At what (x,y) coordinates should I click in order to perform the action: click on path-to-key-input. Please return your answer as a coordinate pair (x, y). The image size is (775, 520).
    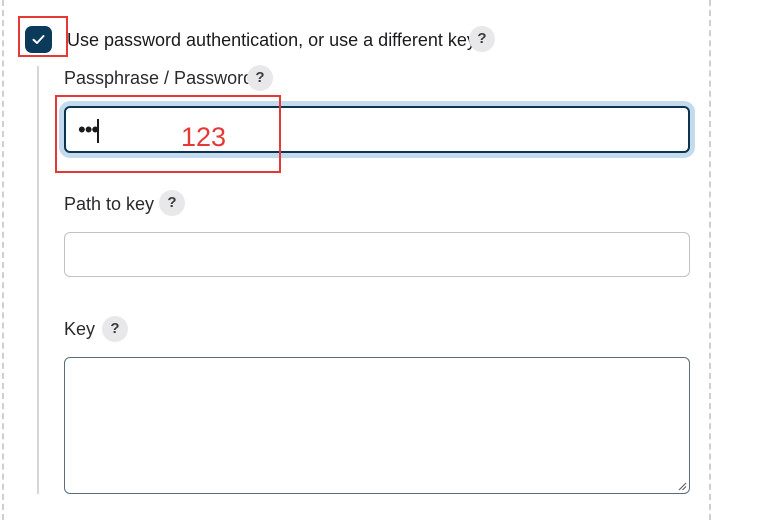
    Looking at the image, I should click on (377, 254).